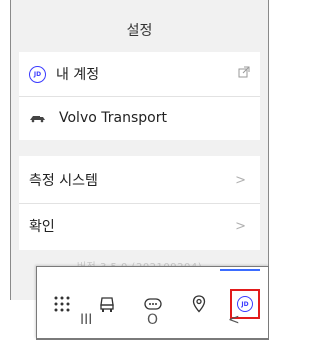 This screenshot has width=320, height=353. I want to click on system-navigation-bar: III O <, so click(152, 320).